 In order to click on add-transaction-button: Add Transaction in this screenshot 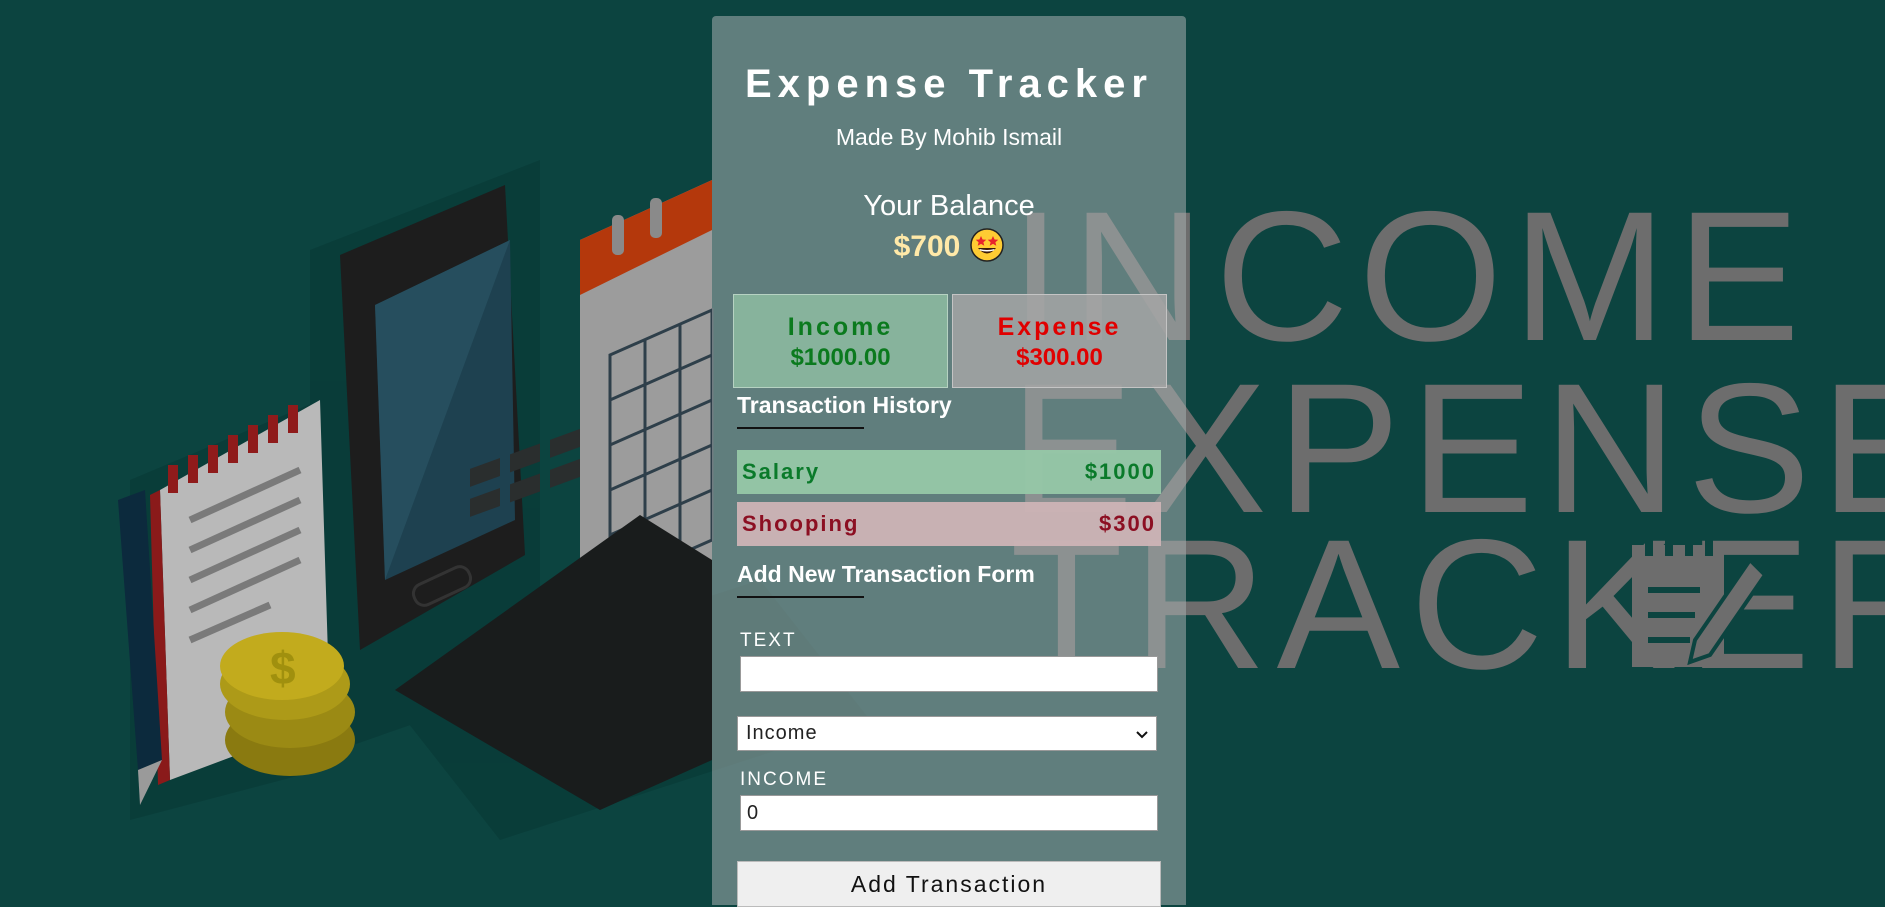, I will do `click(949, 884)`.